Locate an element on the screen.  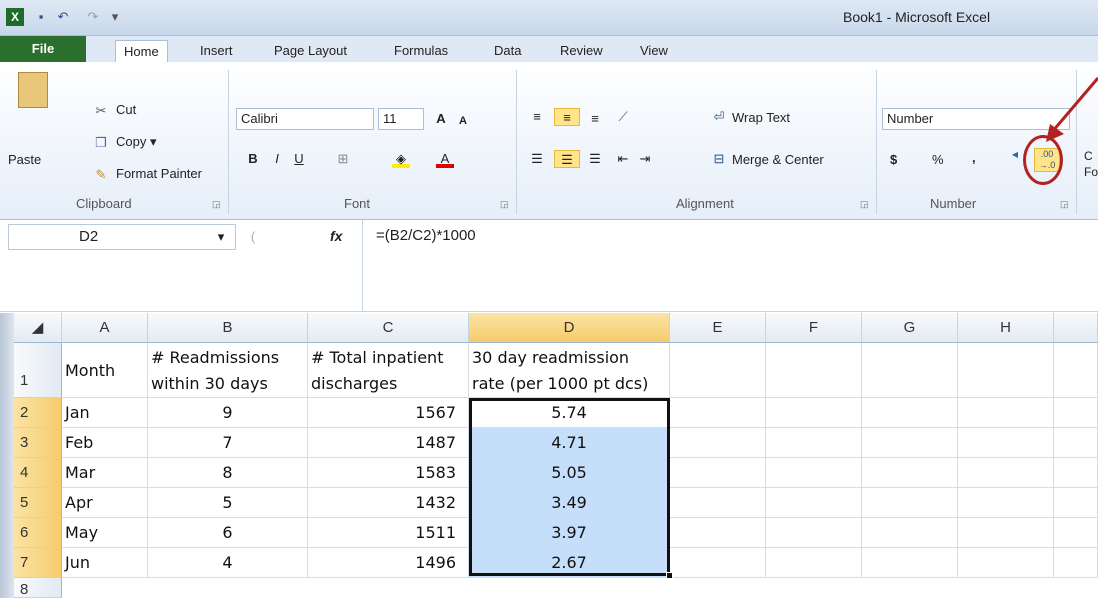
cell-b3: 7 is located at coordinates (228, 443).